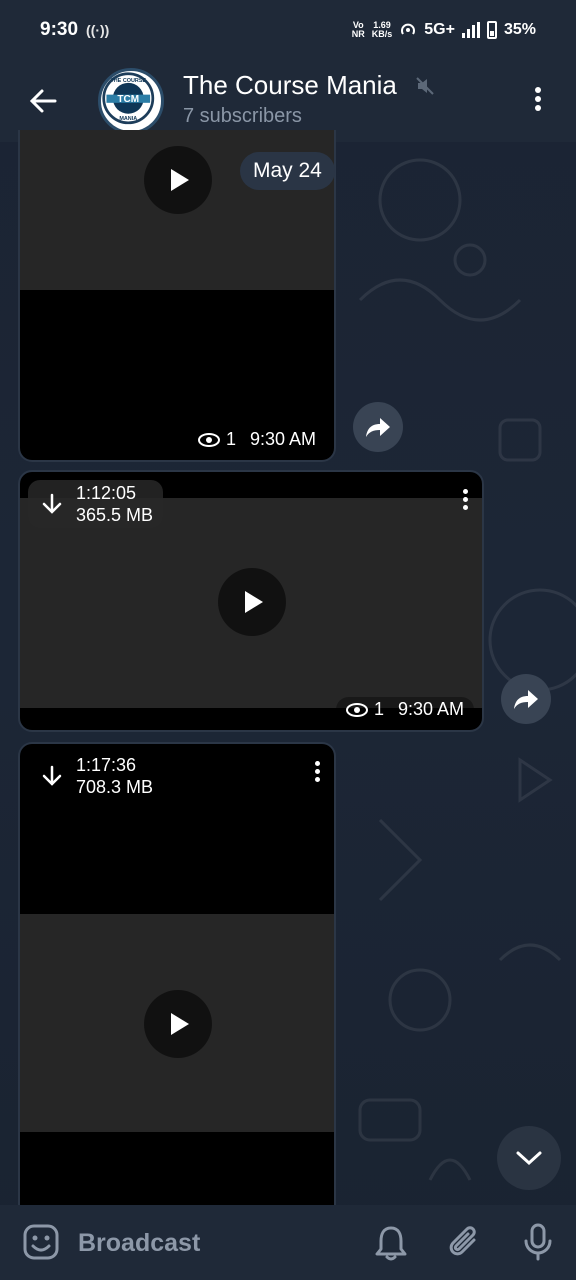 The image size is (576, 1280). I want to click on microphone-icon, so click(538, 1242).